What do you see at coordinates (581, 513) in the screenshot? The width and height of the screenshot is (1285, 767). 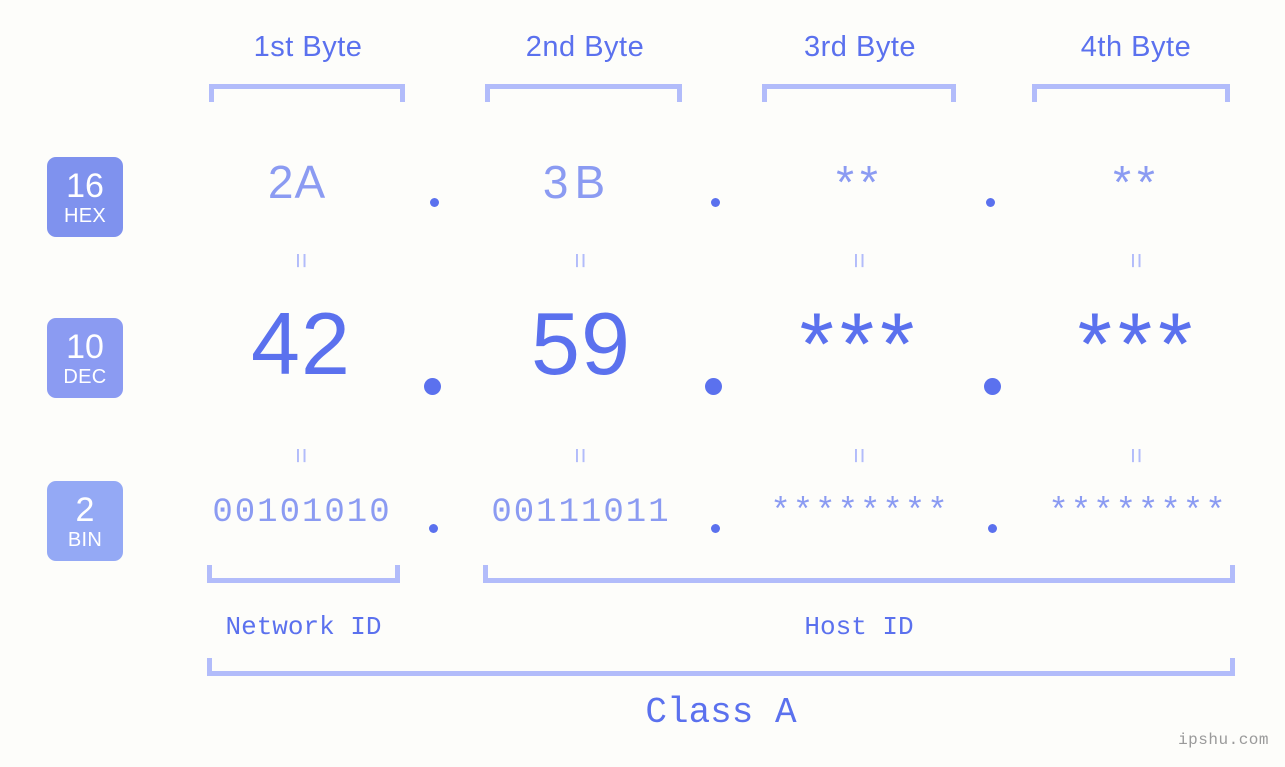 I see `bin-value-byte-2: 00111011` at bounding box center [581, 513].